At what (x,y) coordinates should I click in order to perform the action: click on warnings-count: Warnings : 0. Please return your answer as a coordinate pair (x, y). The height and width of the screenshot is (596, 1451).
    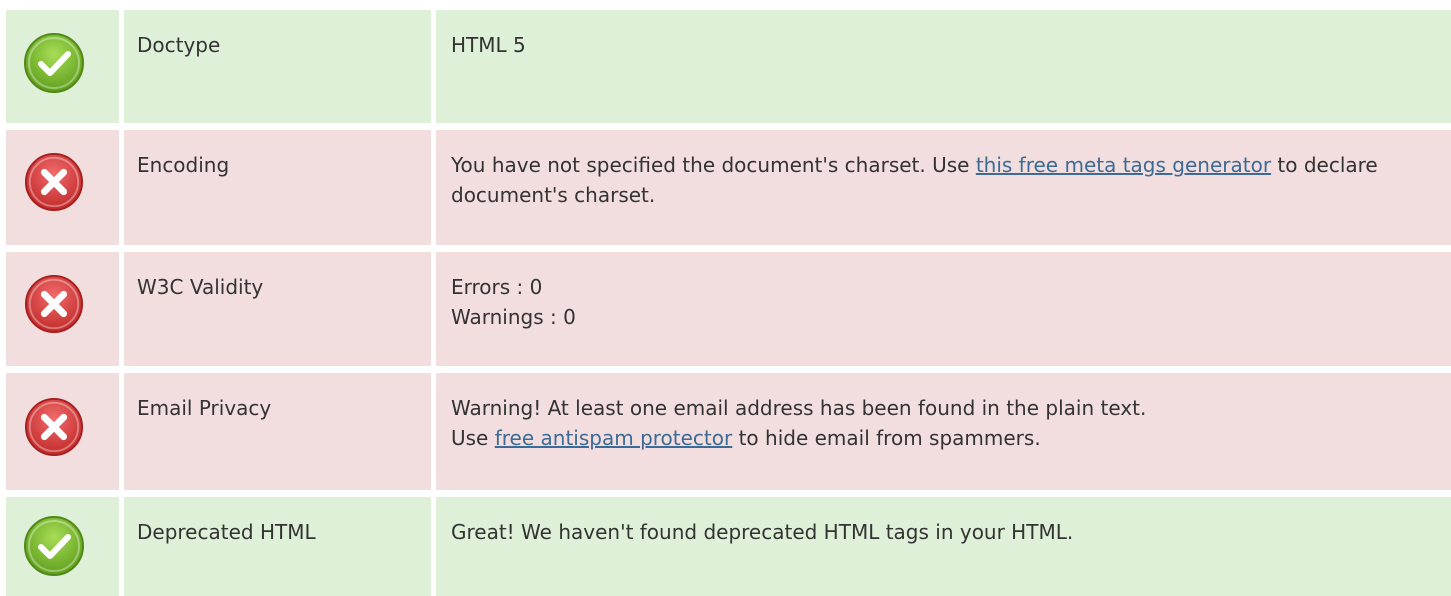
    Looking at the image, I should click on (513, 317).